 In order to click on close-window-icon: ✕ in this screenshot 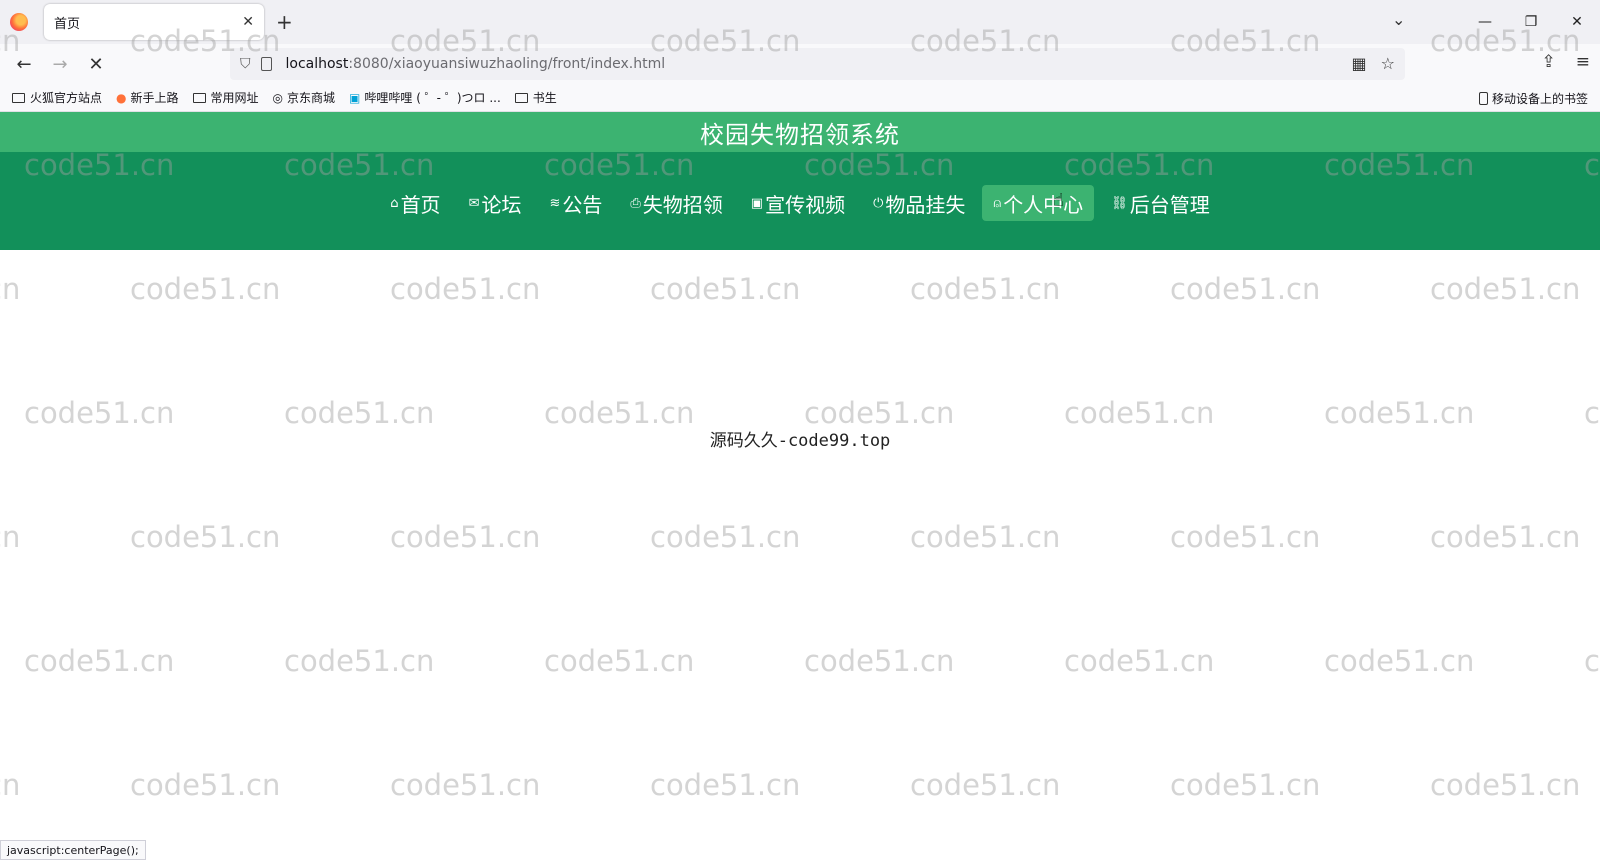, I will do `click(1577, 22)`.